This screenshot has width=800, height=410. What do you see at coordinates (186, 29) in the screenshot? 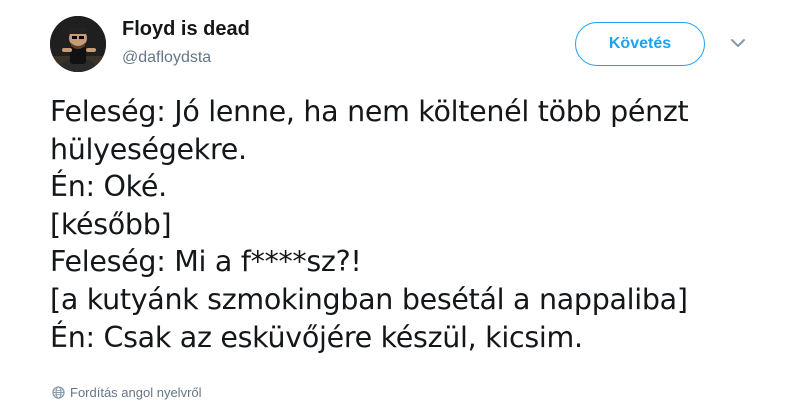
I see `author-name: Floyd is dead` at bounding box center [186, 29].